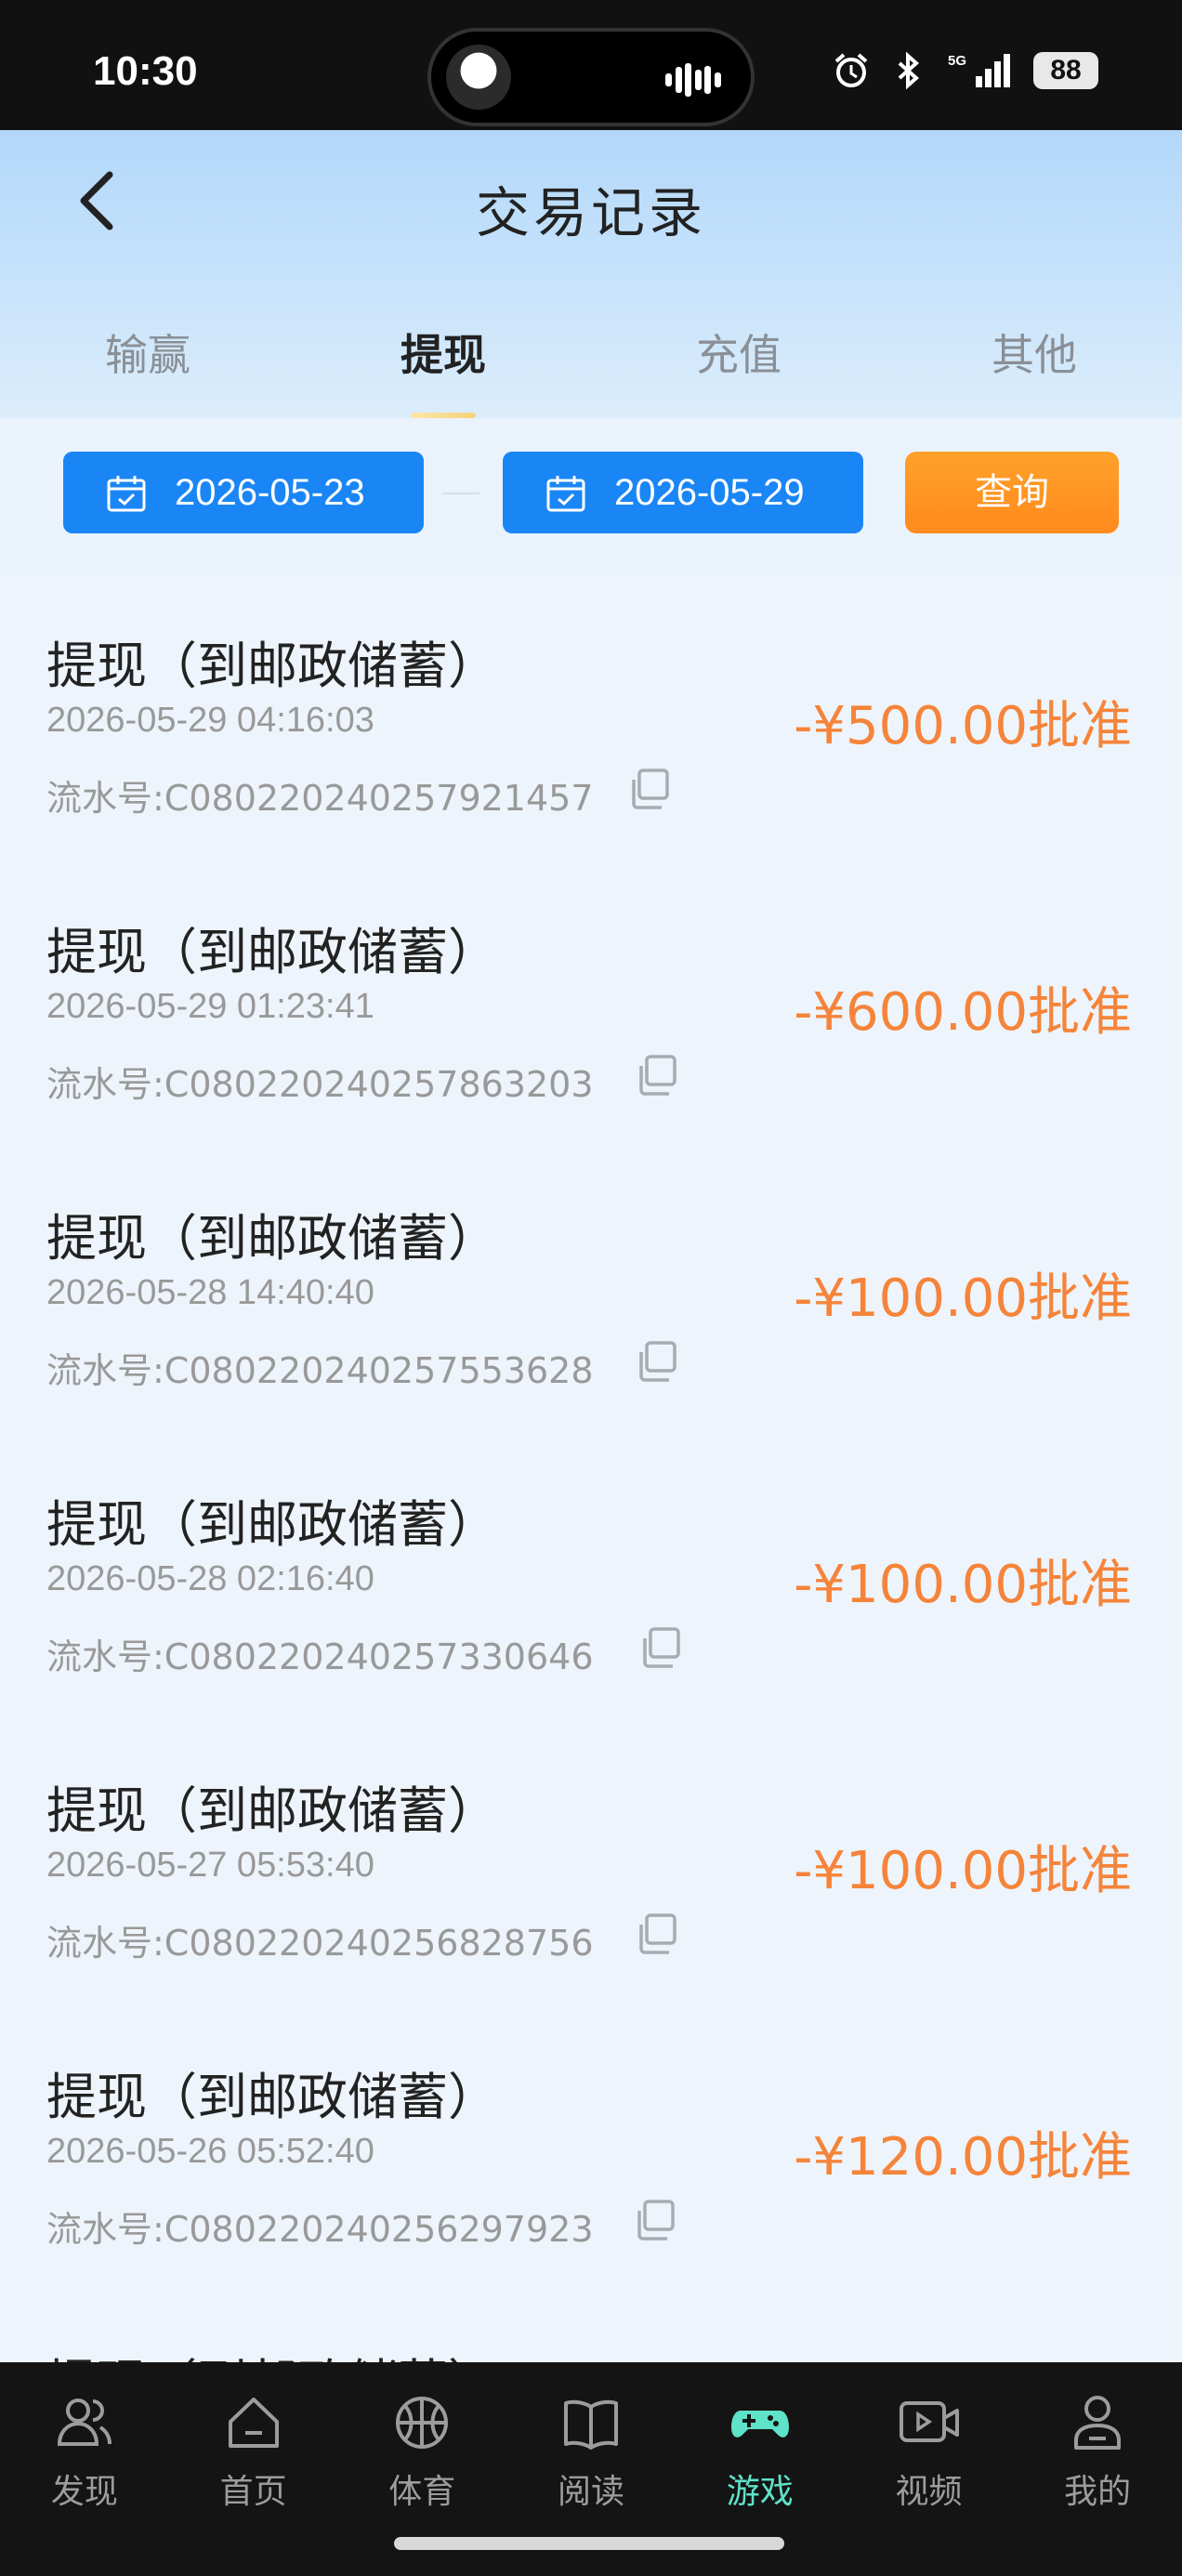 This screenshot has width=1182, height=2576. Describe the element at coordinates (591, 2424) in the screenshot. I see `book-icon` at that location.